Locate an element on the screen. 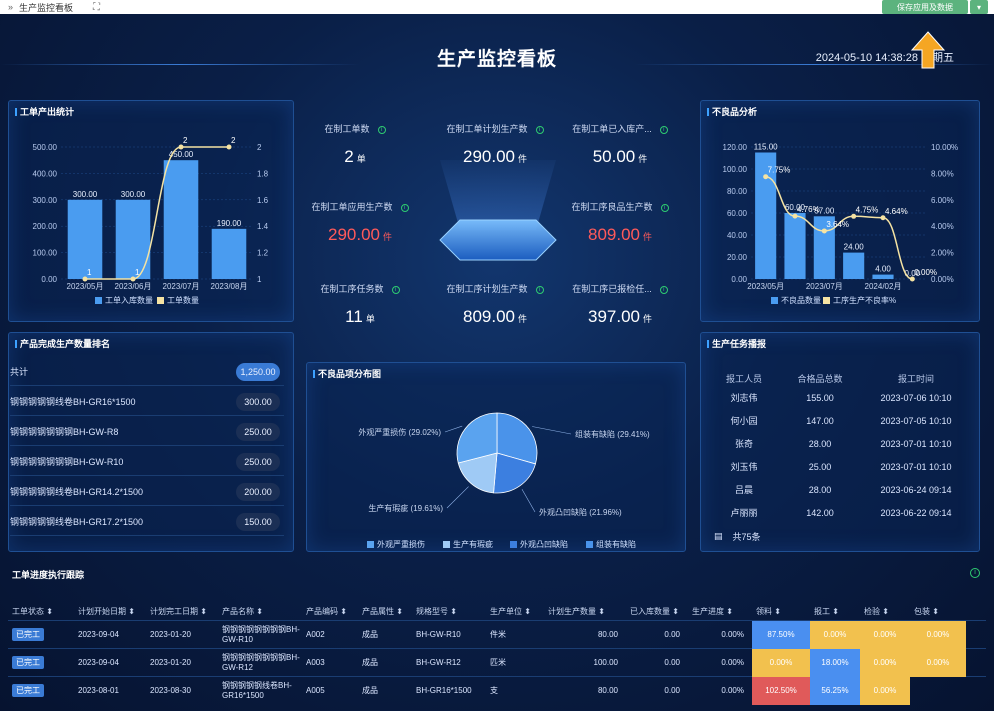  rank-list-item: 钢钢钢钢钢线卷BH-GR14.2*1500 200.00 is located at coordinates (147, 492).